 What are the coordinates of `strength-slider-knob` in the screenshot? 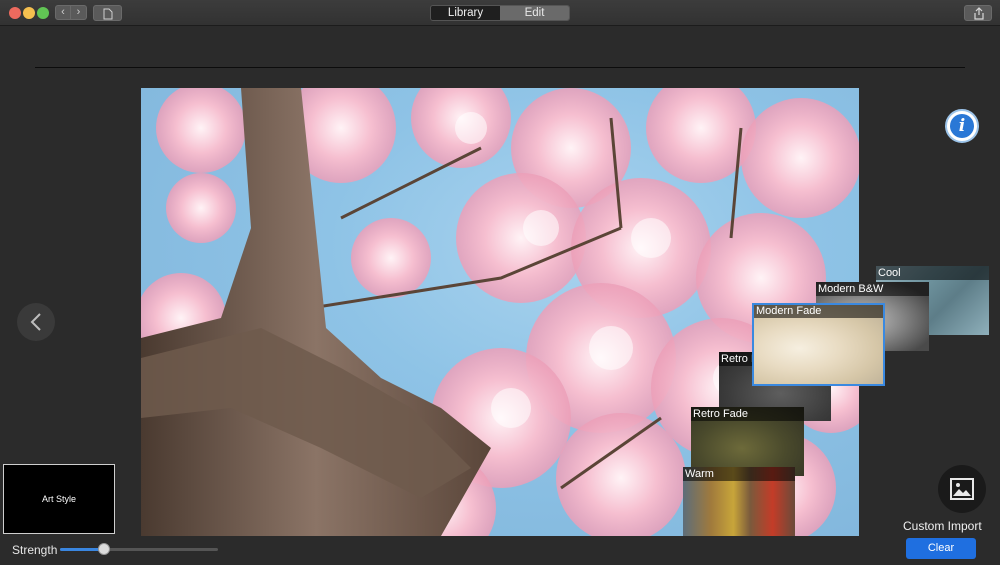 It's located at (104, 549).